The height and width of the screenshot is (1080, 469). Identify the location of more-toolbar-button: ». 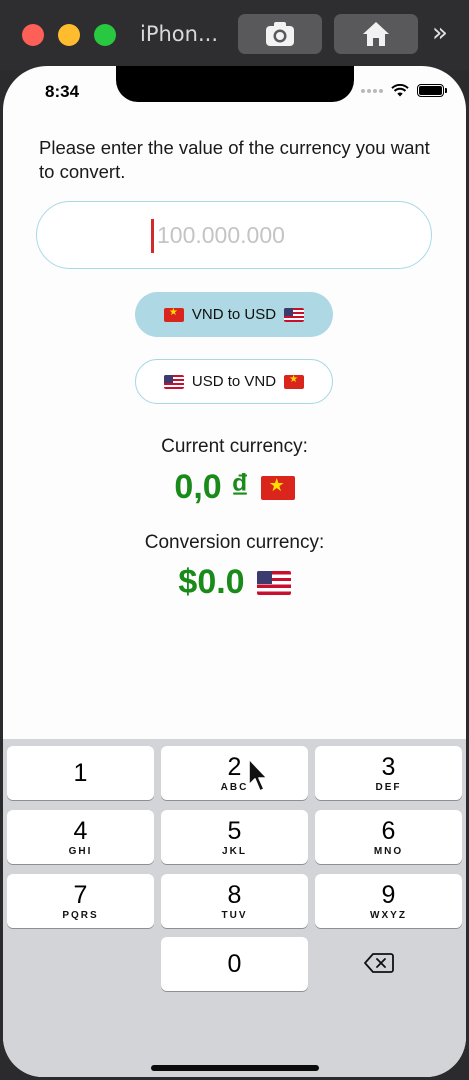
(440, 33).